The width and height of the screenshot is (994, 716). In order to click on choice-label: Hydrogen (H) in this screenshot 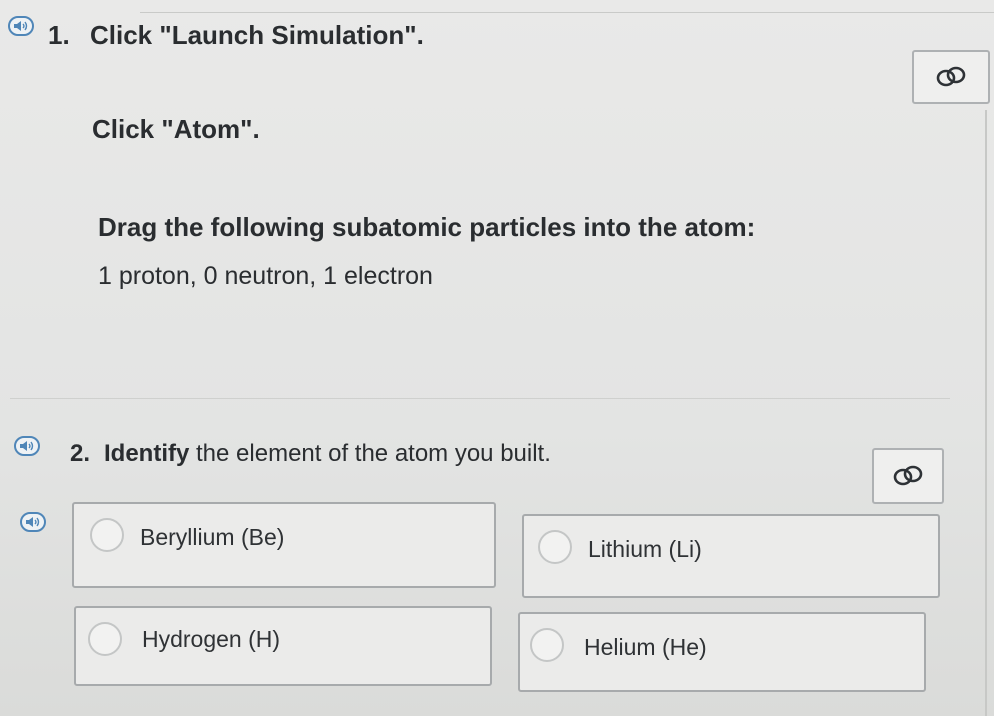, I will do `click(211, 639)`.